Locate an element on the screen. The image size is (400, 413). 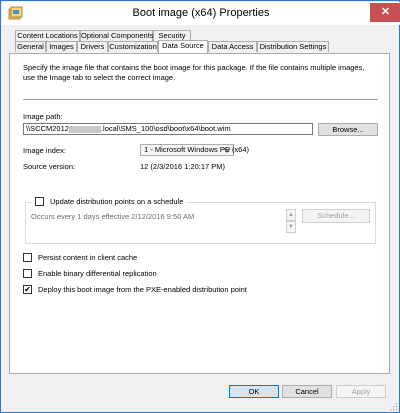
close-icon: ✕ is located at coordinates (385, 12).